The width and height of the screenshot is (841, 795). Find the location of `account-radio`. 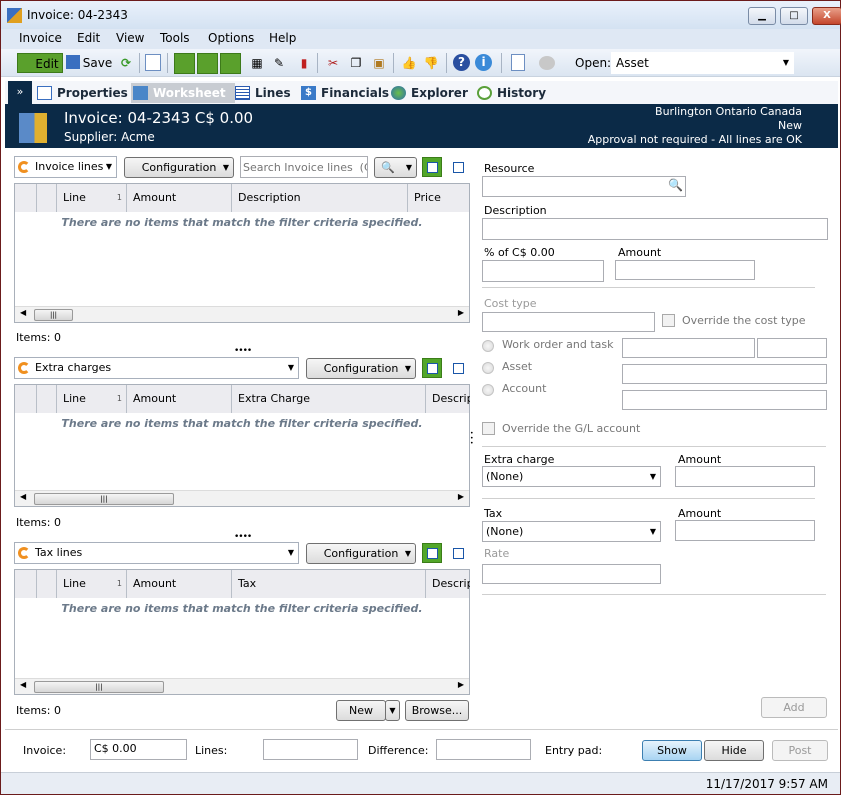

account-radio is located at coordinates (488, 390).